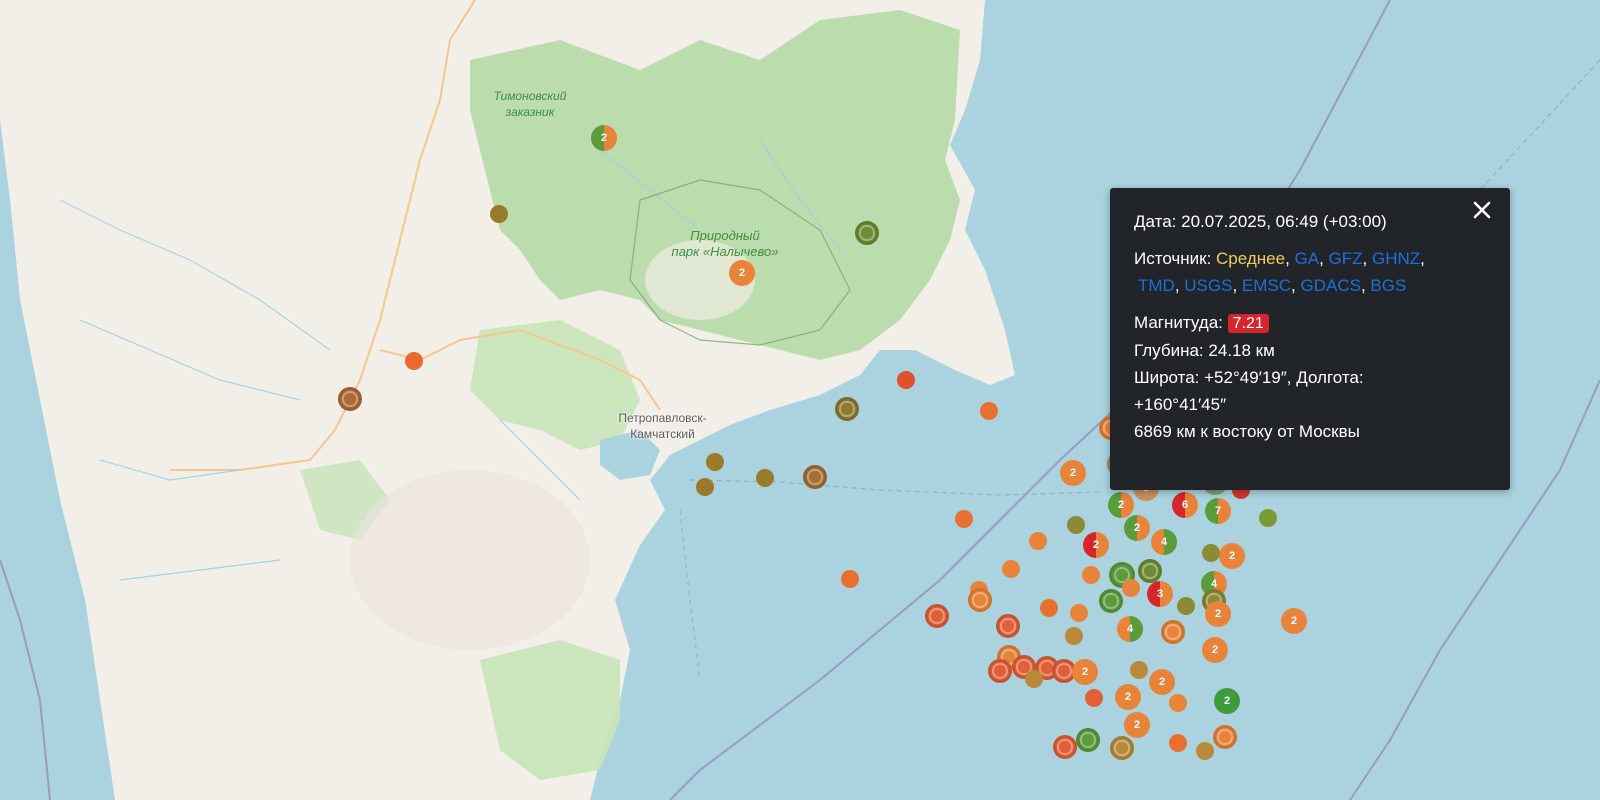 This screenshot has width=1600, height=800. What do you see at coordinates (1178, 322) in the screenshot?
I see `magnitude-label: Магнитуда:` at bounding box center [1178, 322].